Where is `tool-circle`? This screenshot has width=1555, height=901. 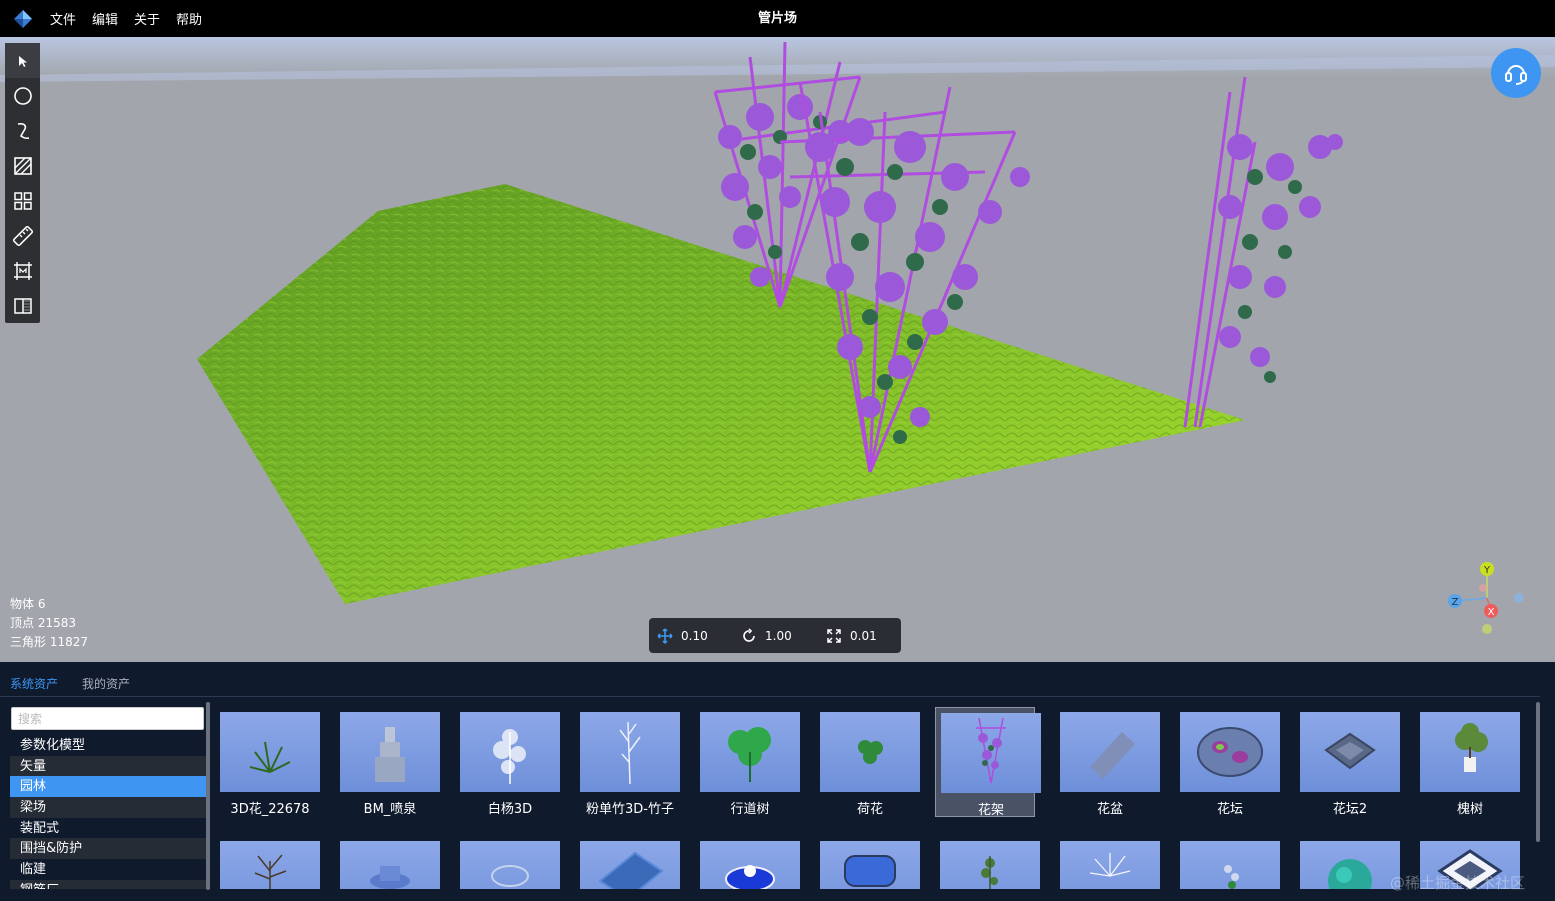
tool-circle is located at coordinates (22, 95).